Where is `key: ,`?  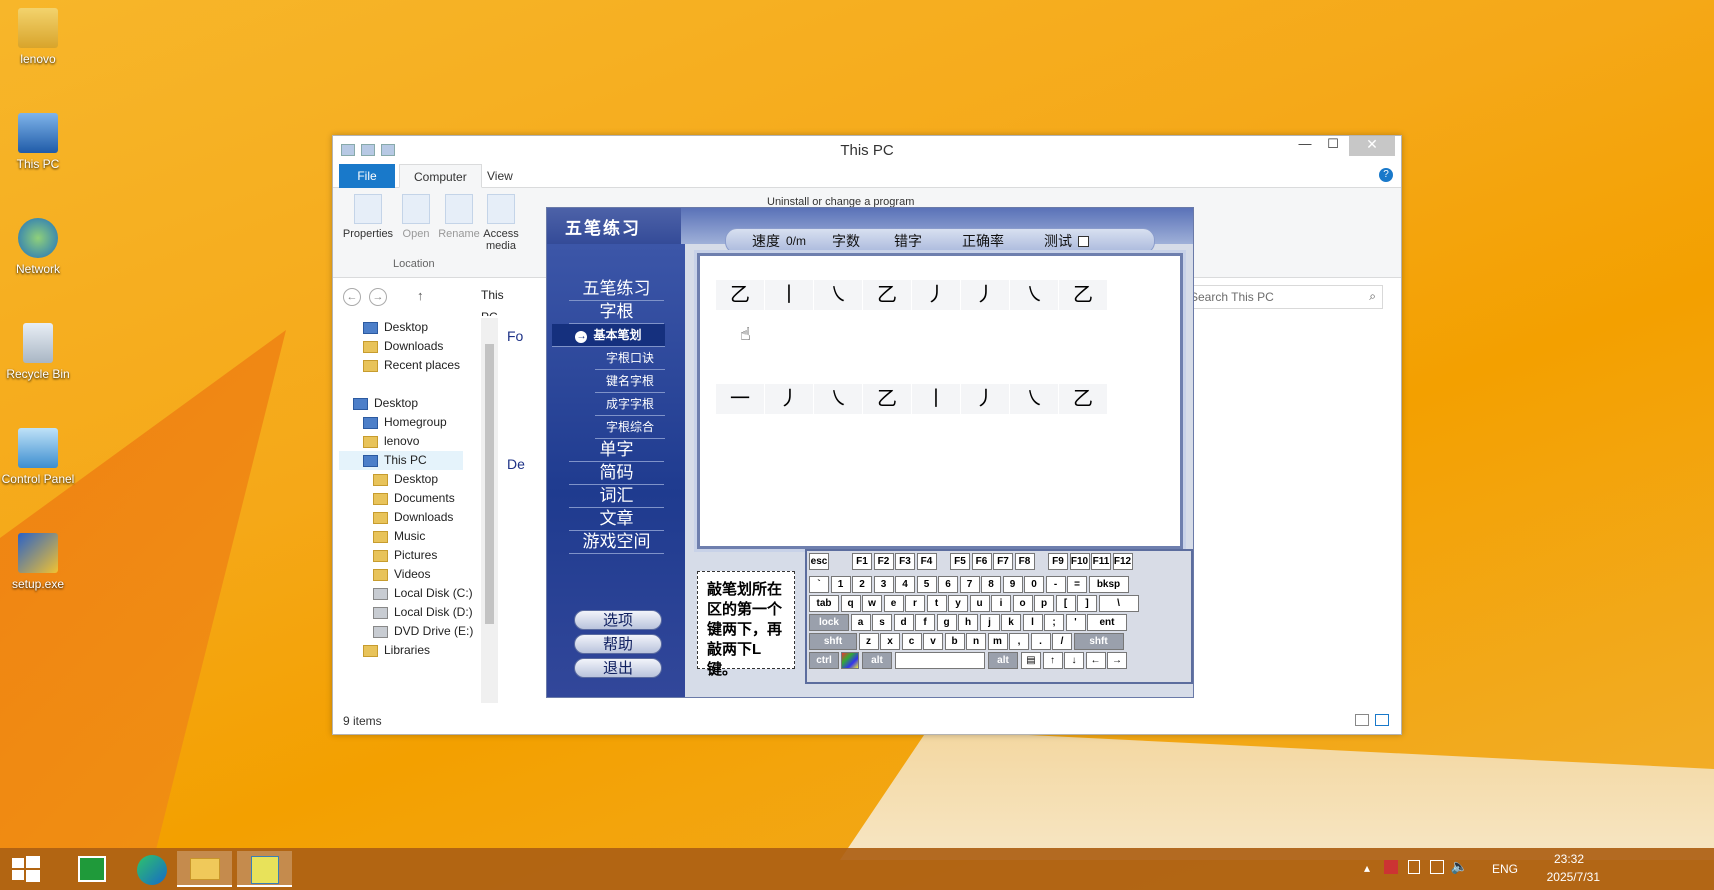
key: , is located at coordinates (1019, 641).